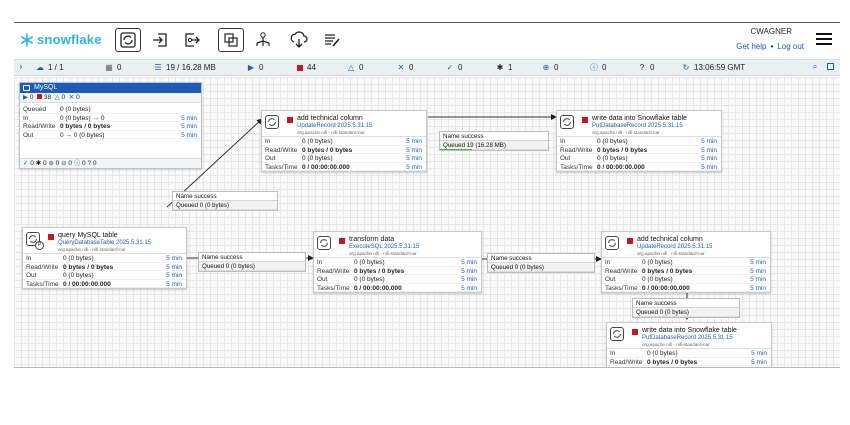 The image size is (850, 425). I want to click on logout-link: Log out, so click(790, 46).